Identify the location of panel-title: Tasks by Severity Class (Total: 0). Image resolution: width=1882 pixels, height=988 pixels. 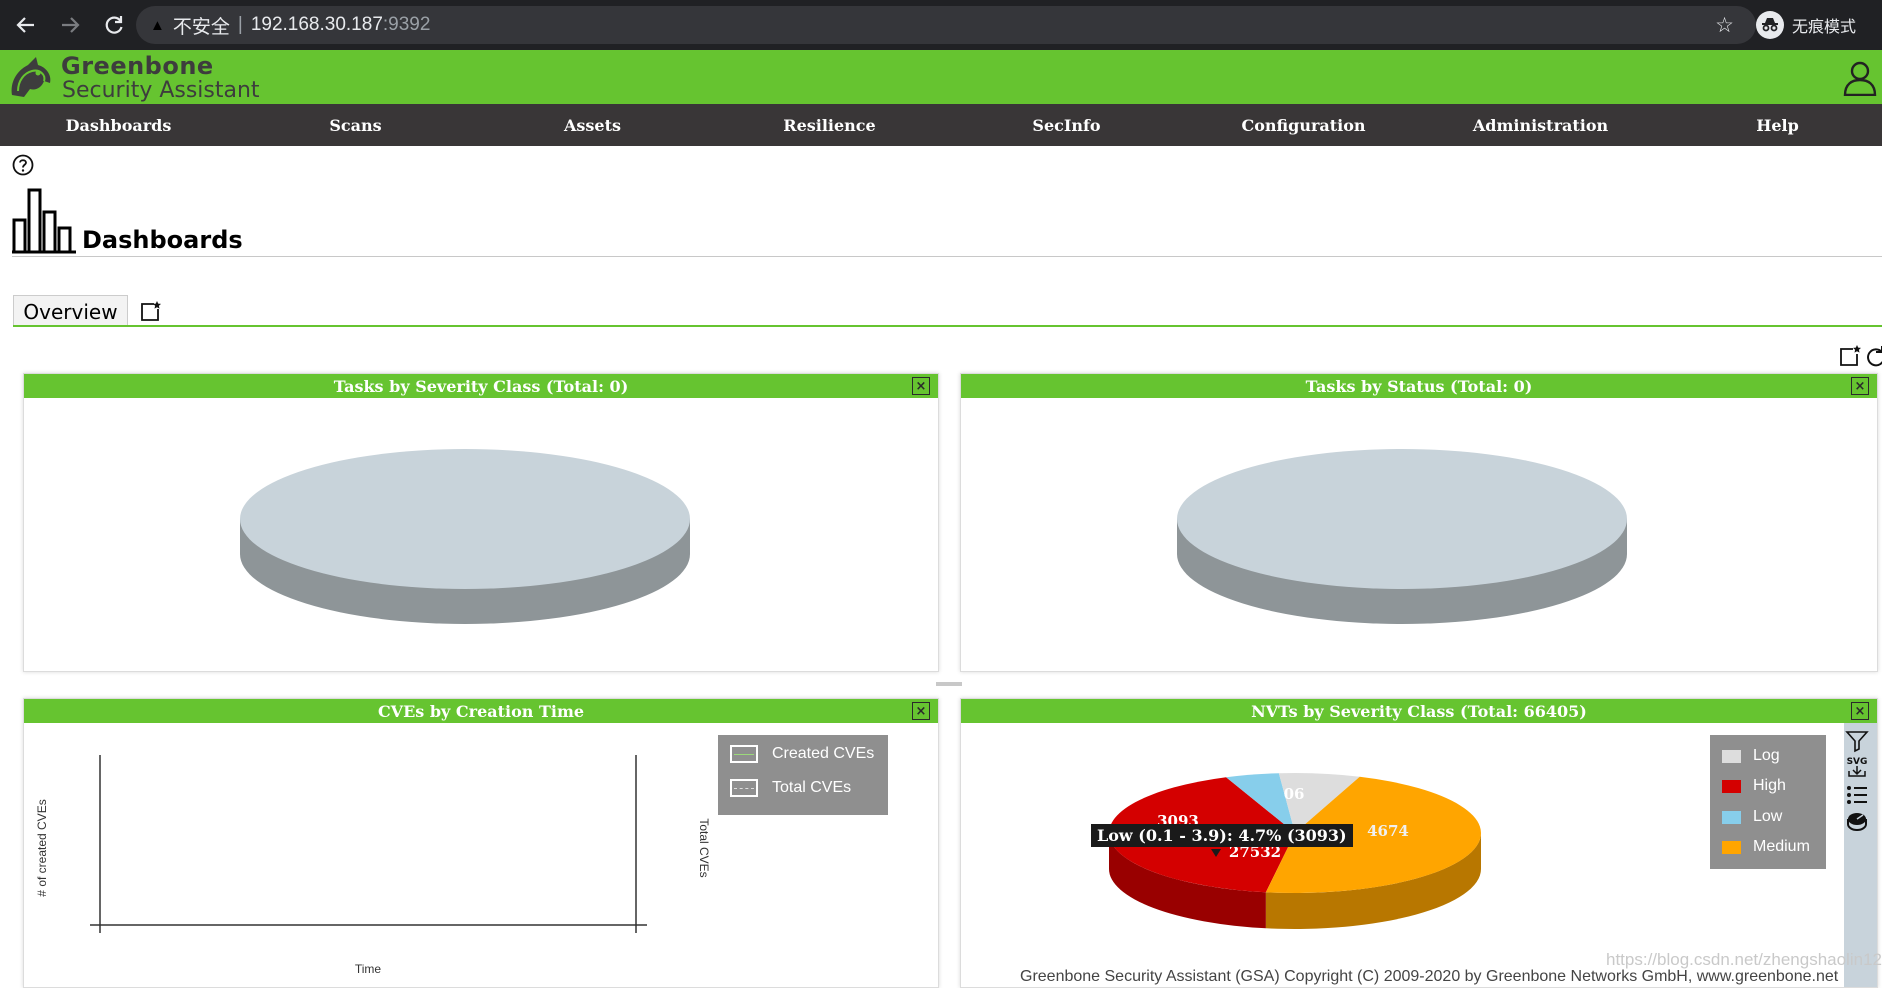
(481, 386).